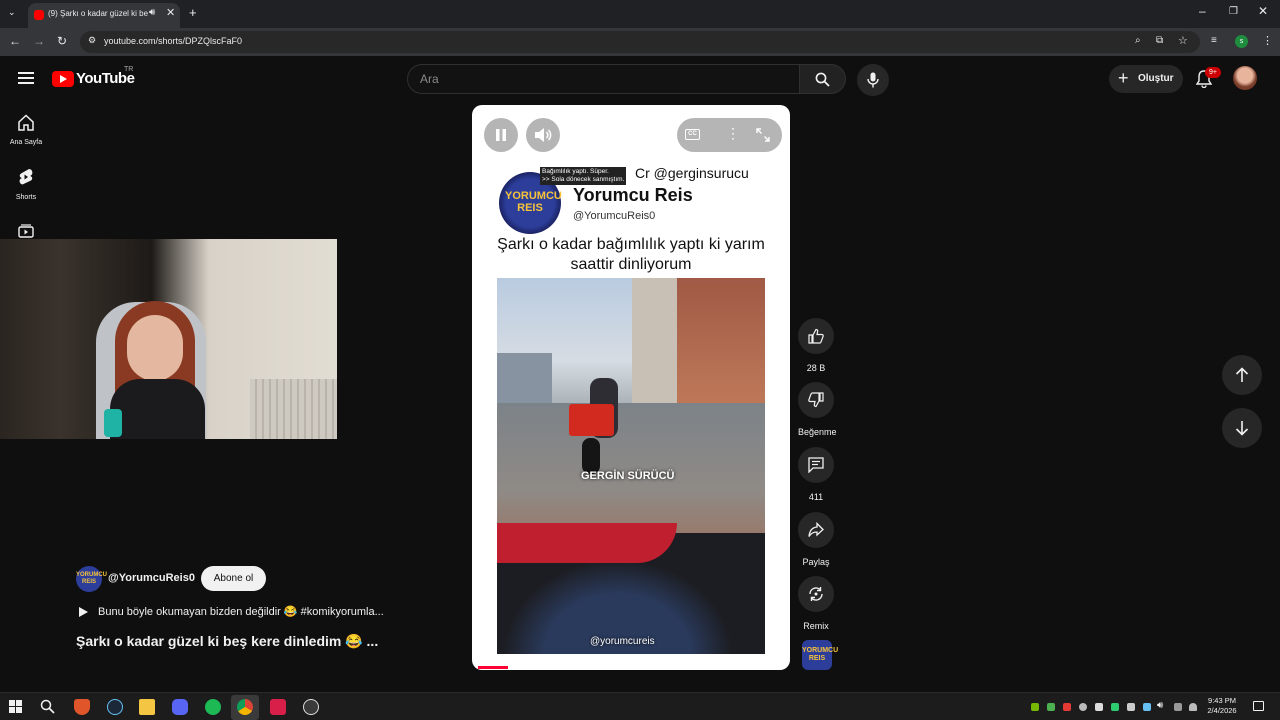 This screenshot has height=720, width=1280. I want to click on pause-icon, so click(501, 135).